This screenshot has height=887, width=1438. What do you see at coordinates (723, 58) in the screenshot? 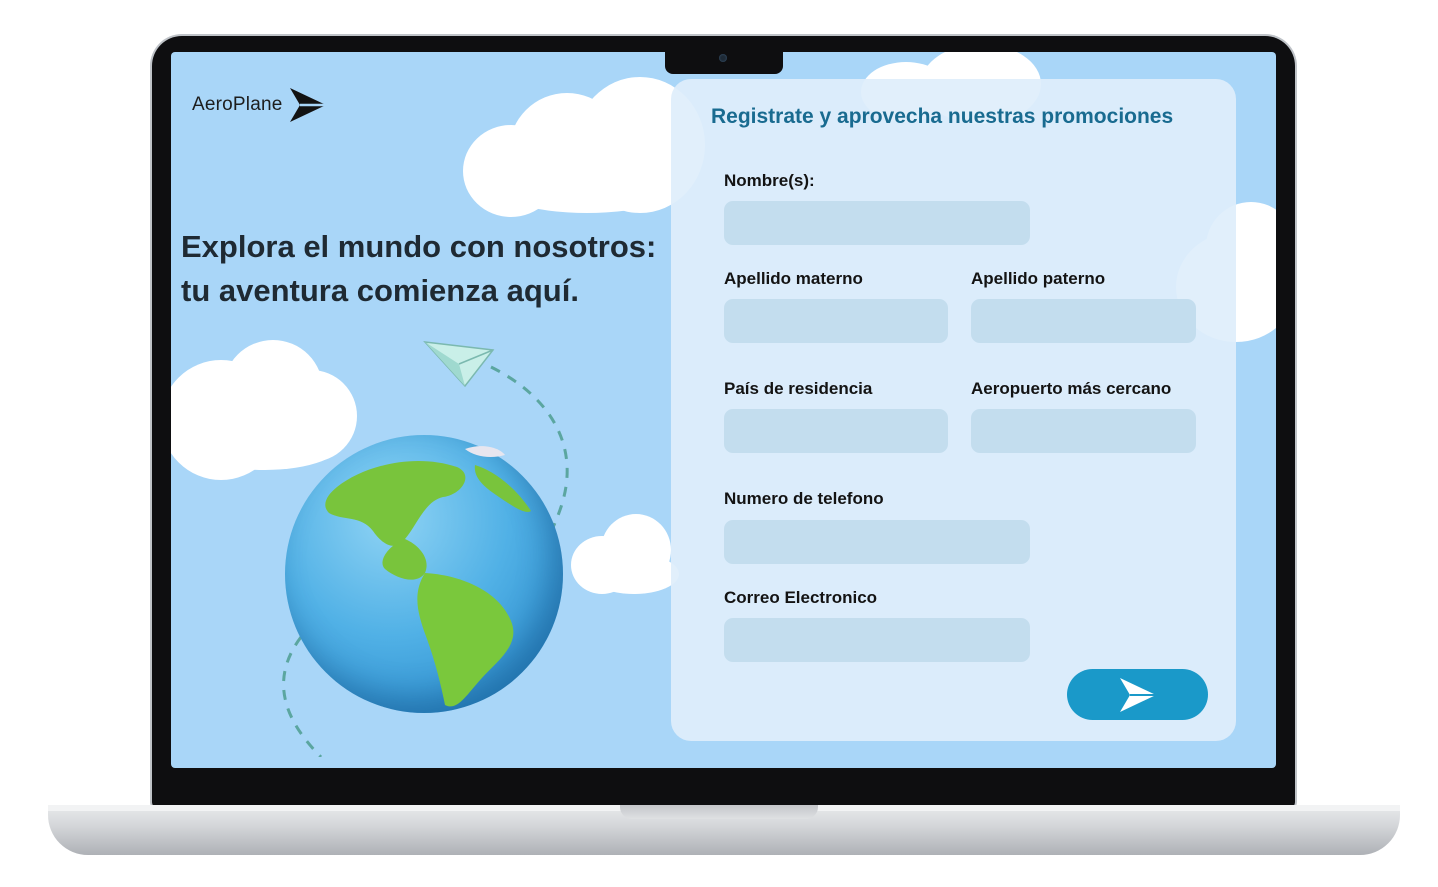
I see `webcam-icon` at bounding box center [723, 58].